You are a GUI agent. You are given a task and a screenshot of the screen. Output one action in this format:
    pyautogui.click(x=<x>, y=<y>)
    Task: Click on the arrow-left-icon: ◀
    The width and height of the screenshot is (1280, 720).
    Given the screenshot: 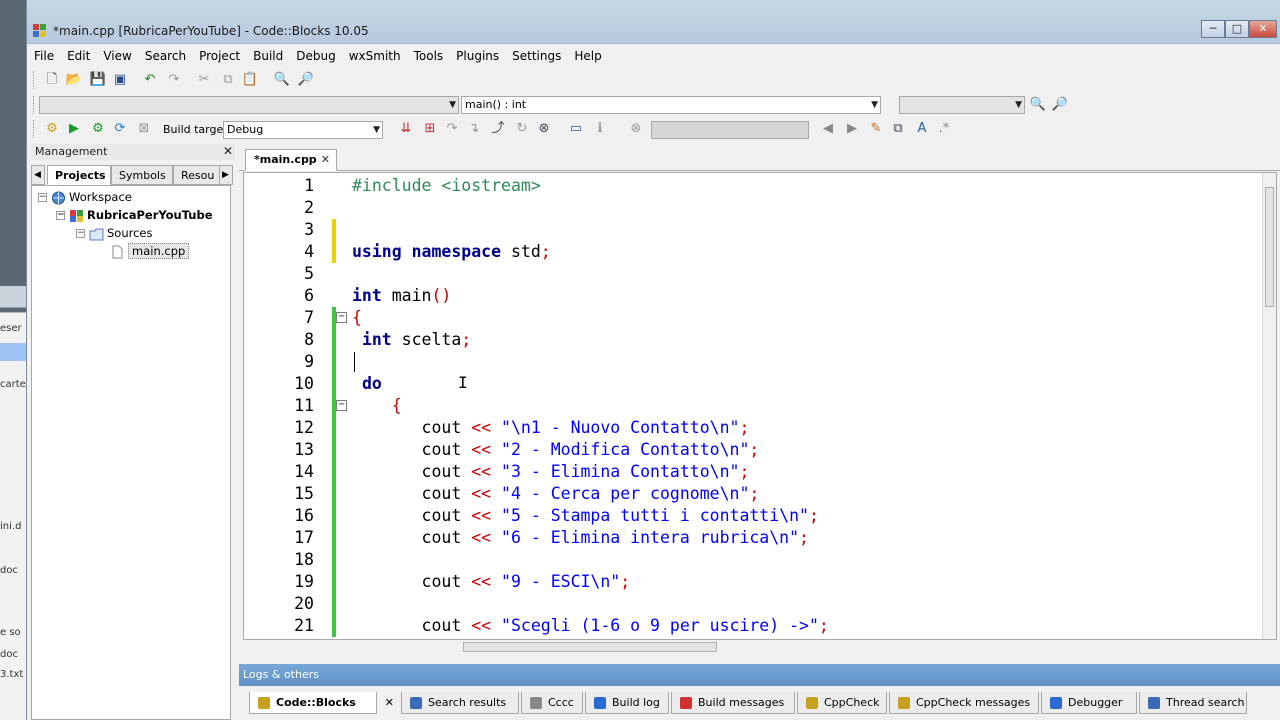 What is the action you would take?
    pyautogui.click(x=828, y=129)
    